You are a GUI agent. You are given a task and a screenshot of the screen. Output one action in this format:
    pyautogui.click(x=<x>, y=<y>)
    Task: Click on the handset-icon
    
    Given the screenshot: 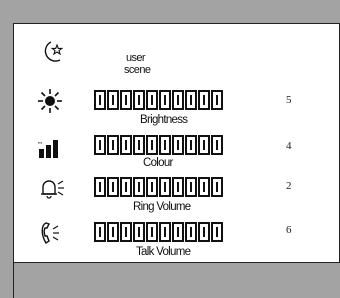 What is the action you would take?
    pyautogui.click(x=52, y=234)
    